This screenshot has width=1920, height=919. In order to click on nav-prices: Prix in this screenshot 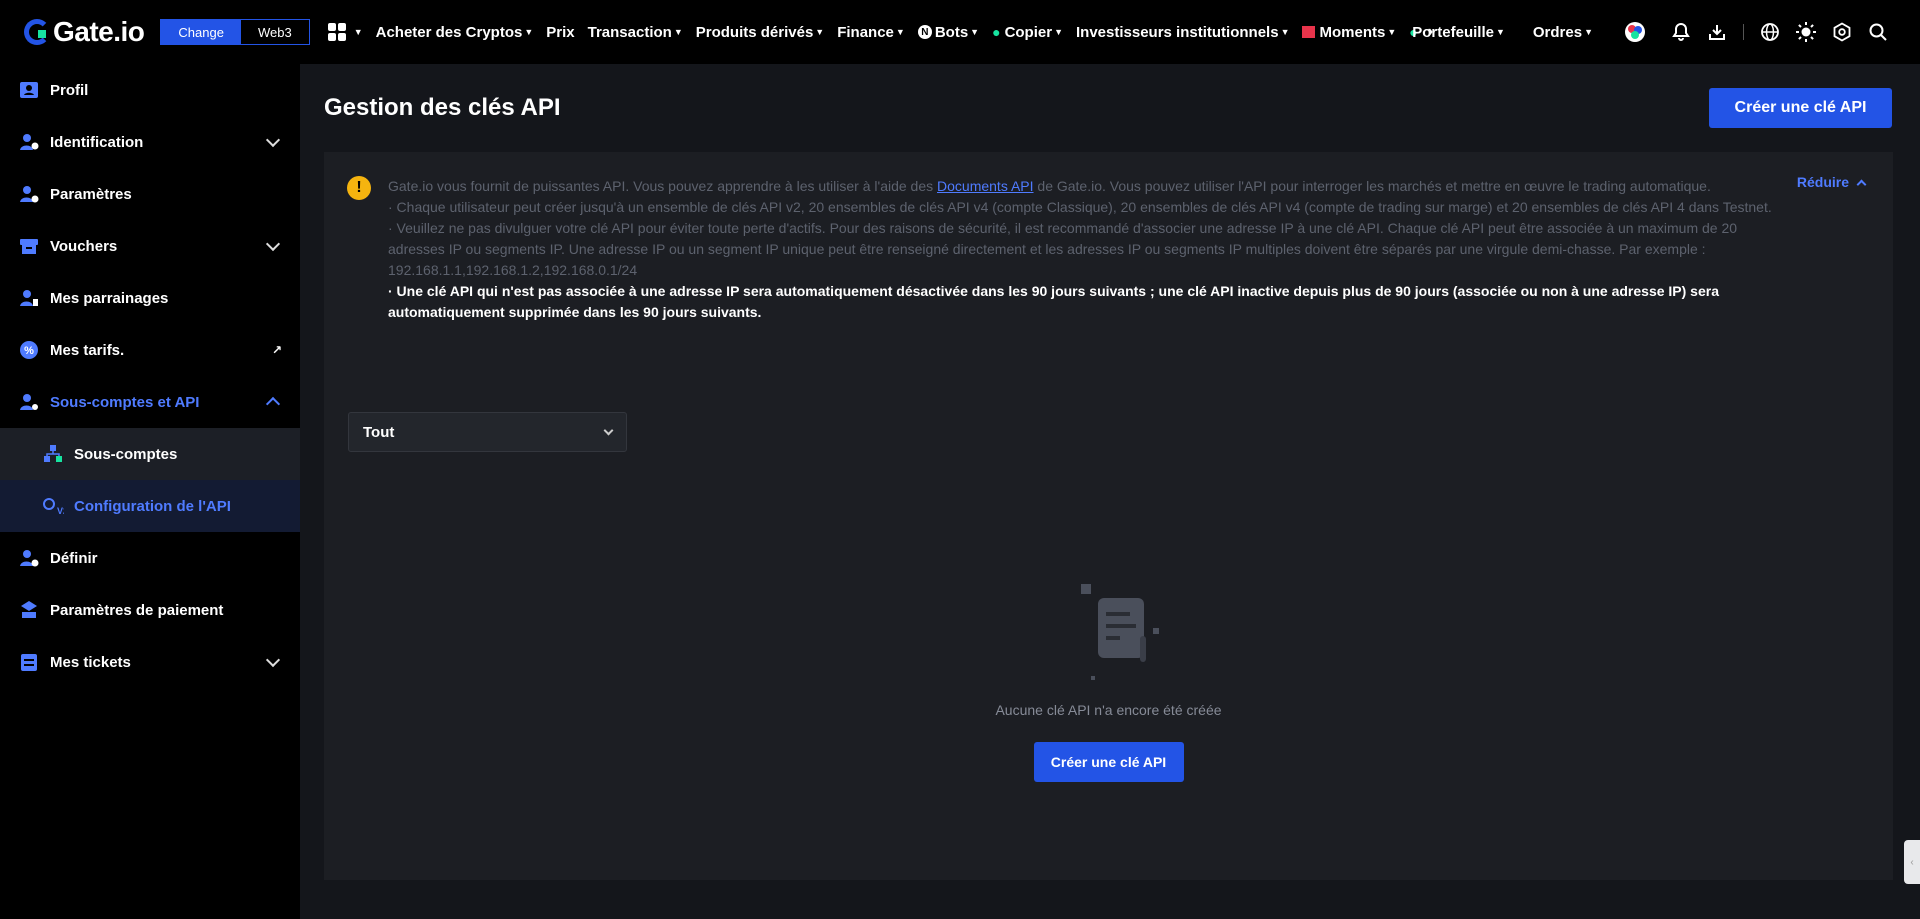, I will do `click(560, 32)`.